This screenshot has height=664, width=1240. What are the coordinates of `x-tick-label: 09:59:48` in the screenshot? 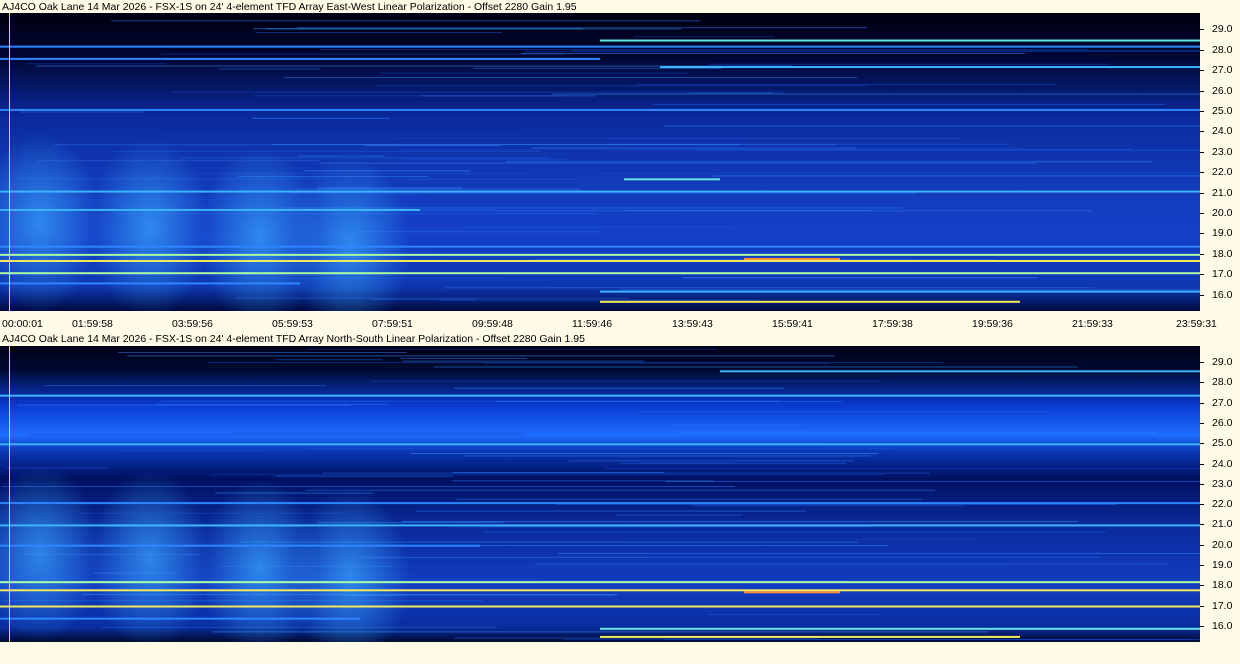 It's located at (492, 324).